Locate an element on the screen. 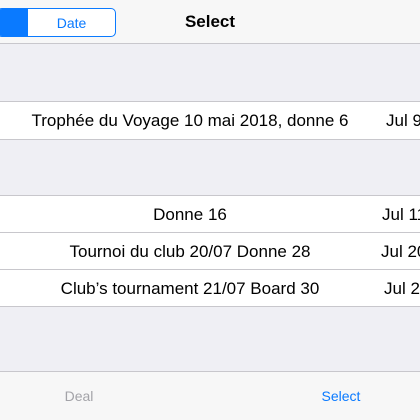 The height and width of the screenshot is (420, 420). deal-button: Deal is located at coordinates (79, 396).